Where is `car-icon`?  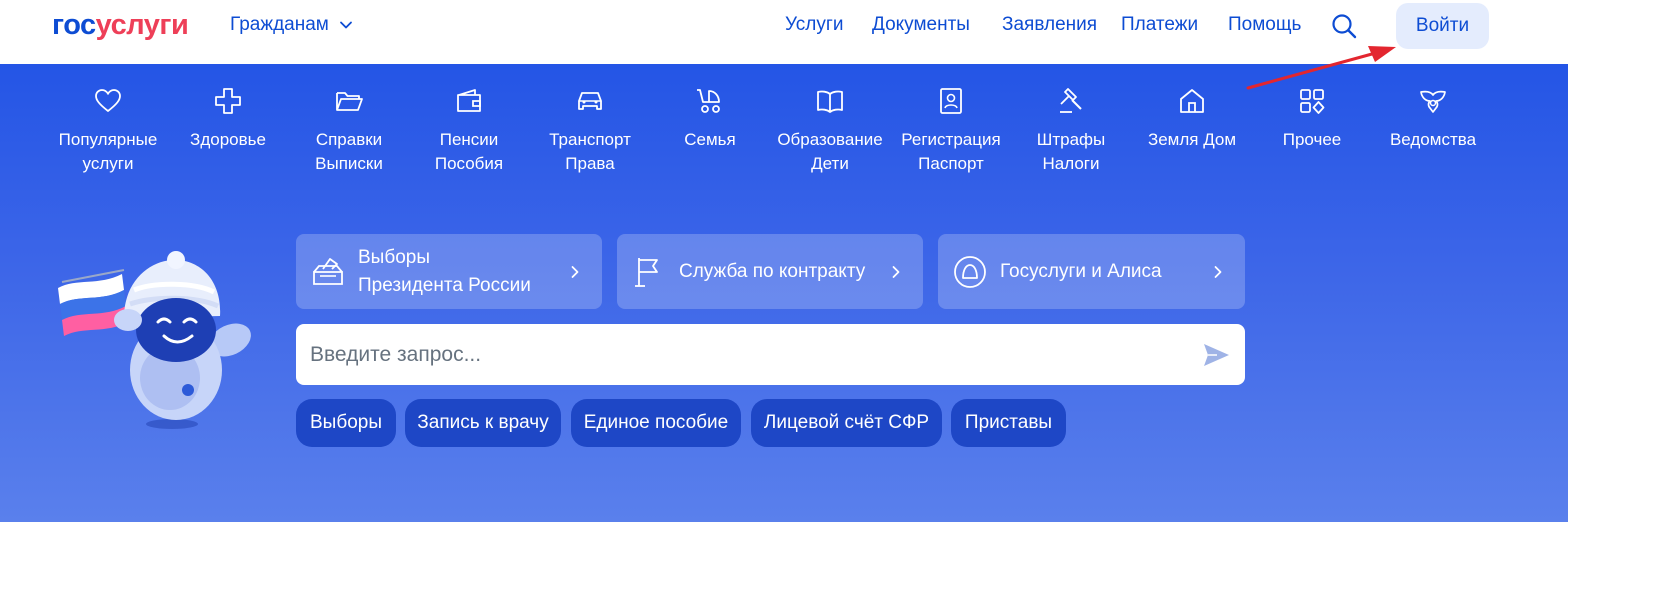 car-icon is located at coordinates (590, 101).